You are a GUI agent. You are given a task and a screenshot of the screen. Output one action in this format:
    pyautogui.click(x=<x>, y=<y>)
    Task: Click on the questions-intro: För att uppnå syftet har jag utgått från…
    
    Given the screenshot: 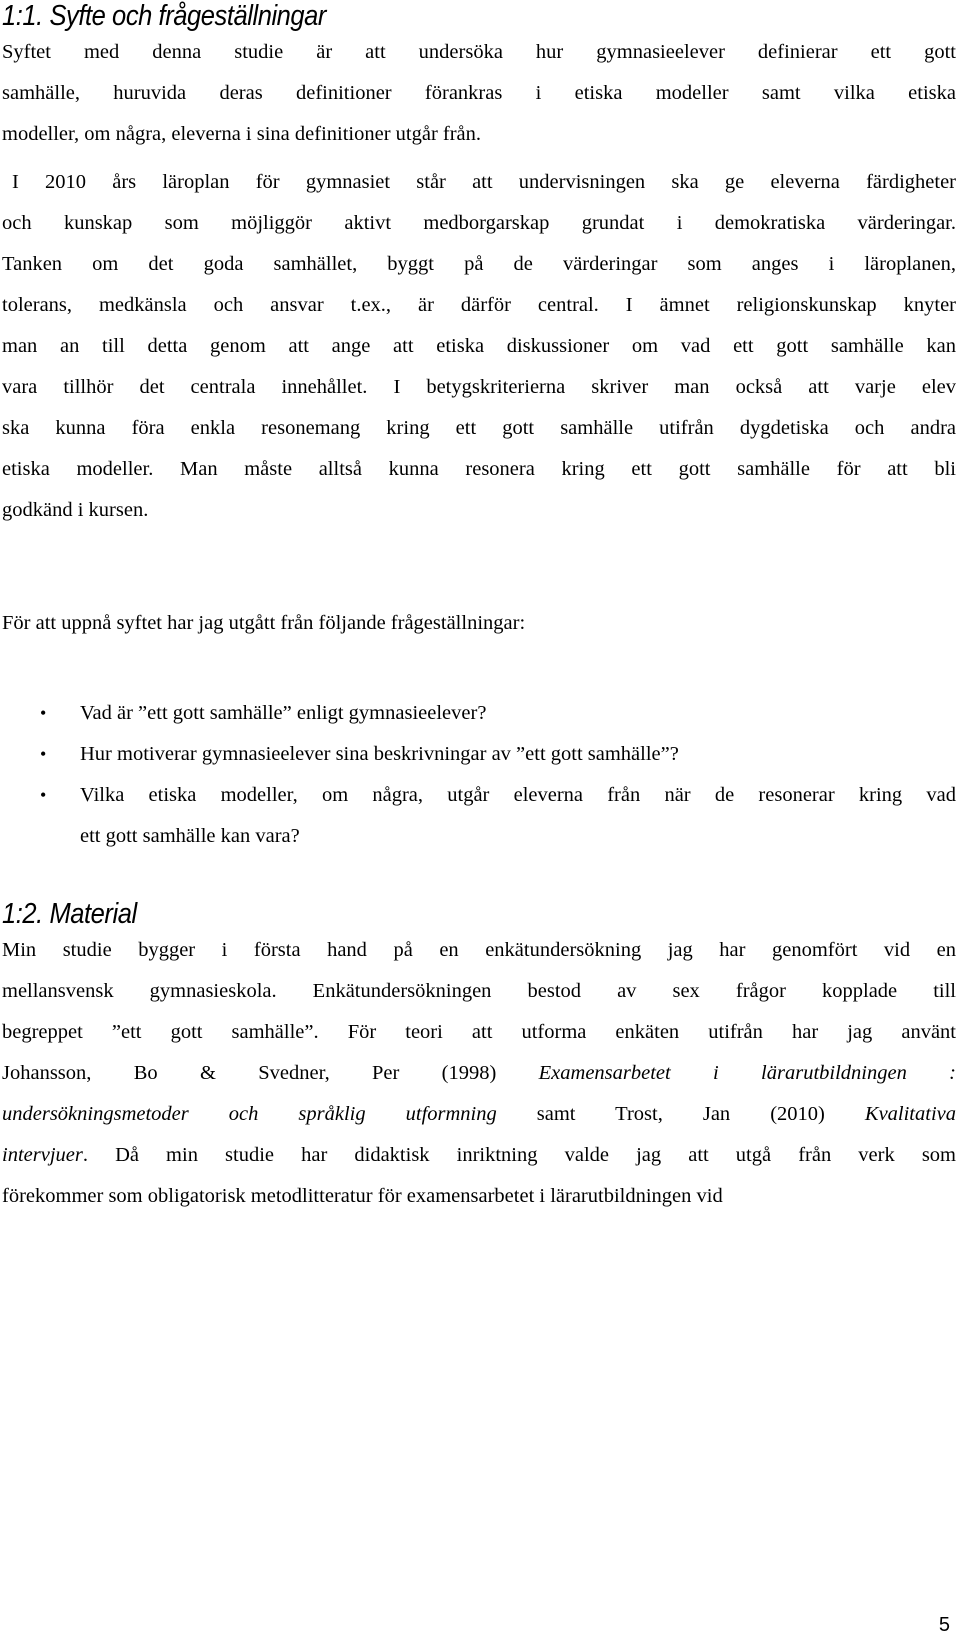 What is the action you would take?
    pyautogui.click(x=264, y=623)
    